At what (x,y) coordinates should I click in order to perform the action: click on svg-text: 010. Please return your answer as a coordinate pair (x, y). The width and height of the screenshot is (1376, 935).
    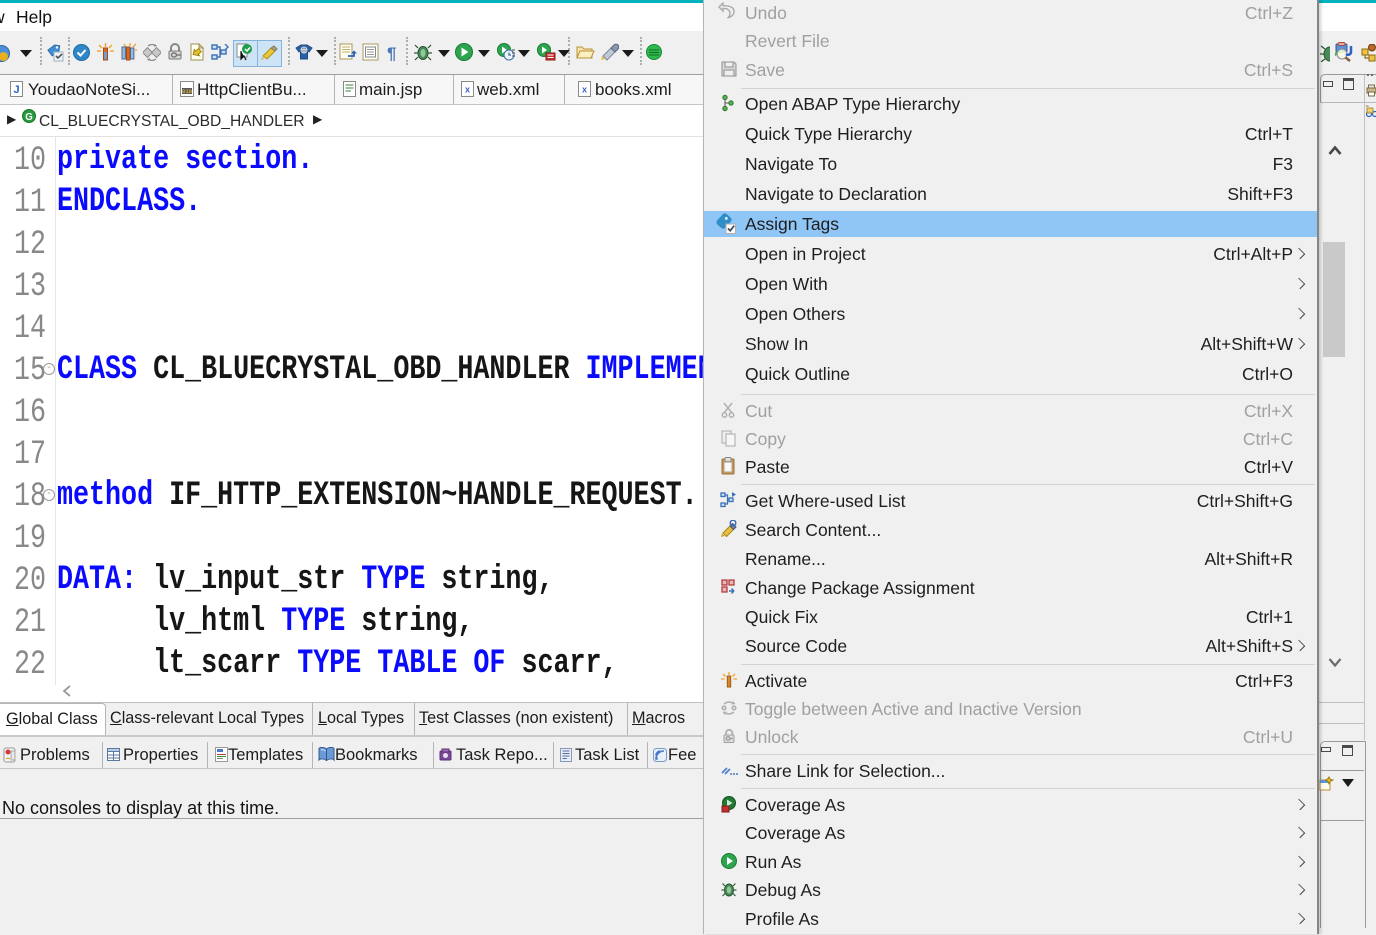
    Looking at the image, I should click on (187, 91).